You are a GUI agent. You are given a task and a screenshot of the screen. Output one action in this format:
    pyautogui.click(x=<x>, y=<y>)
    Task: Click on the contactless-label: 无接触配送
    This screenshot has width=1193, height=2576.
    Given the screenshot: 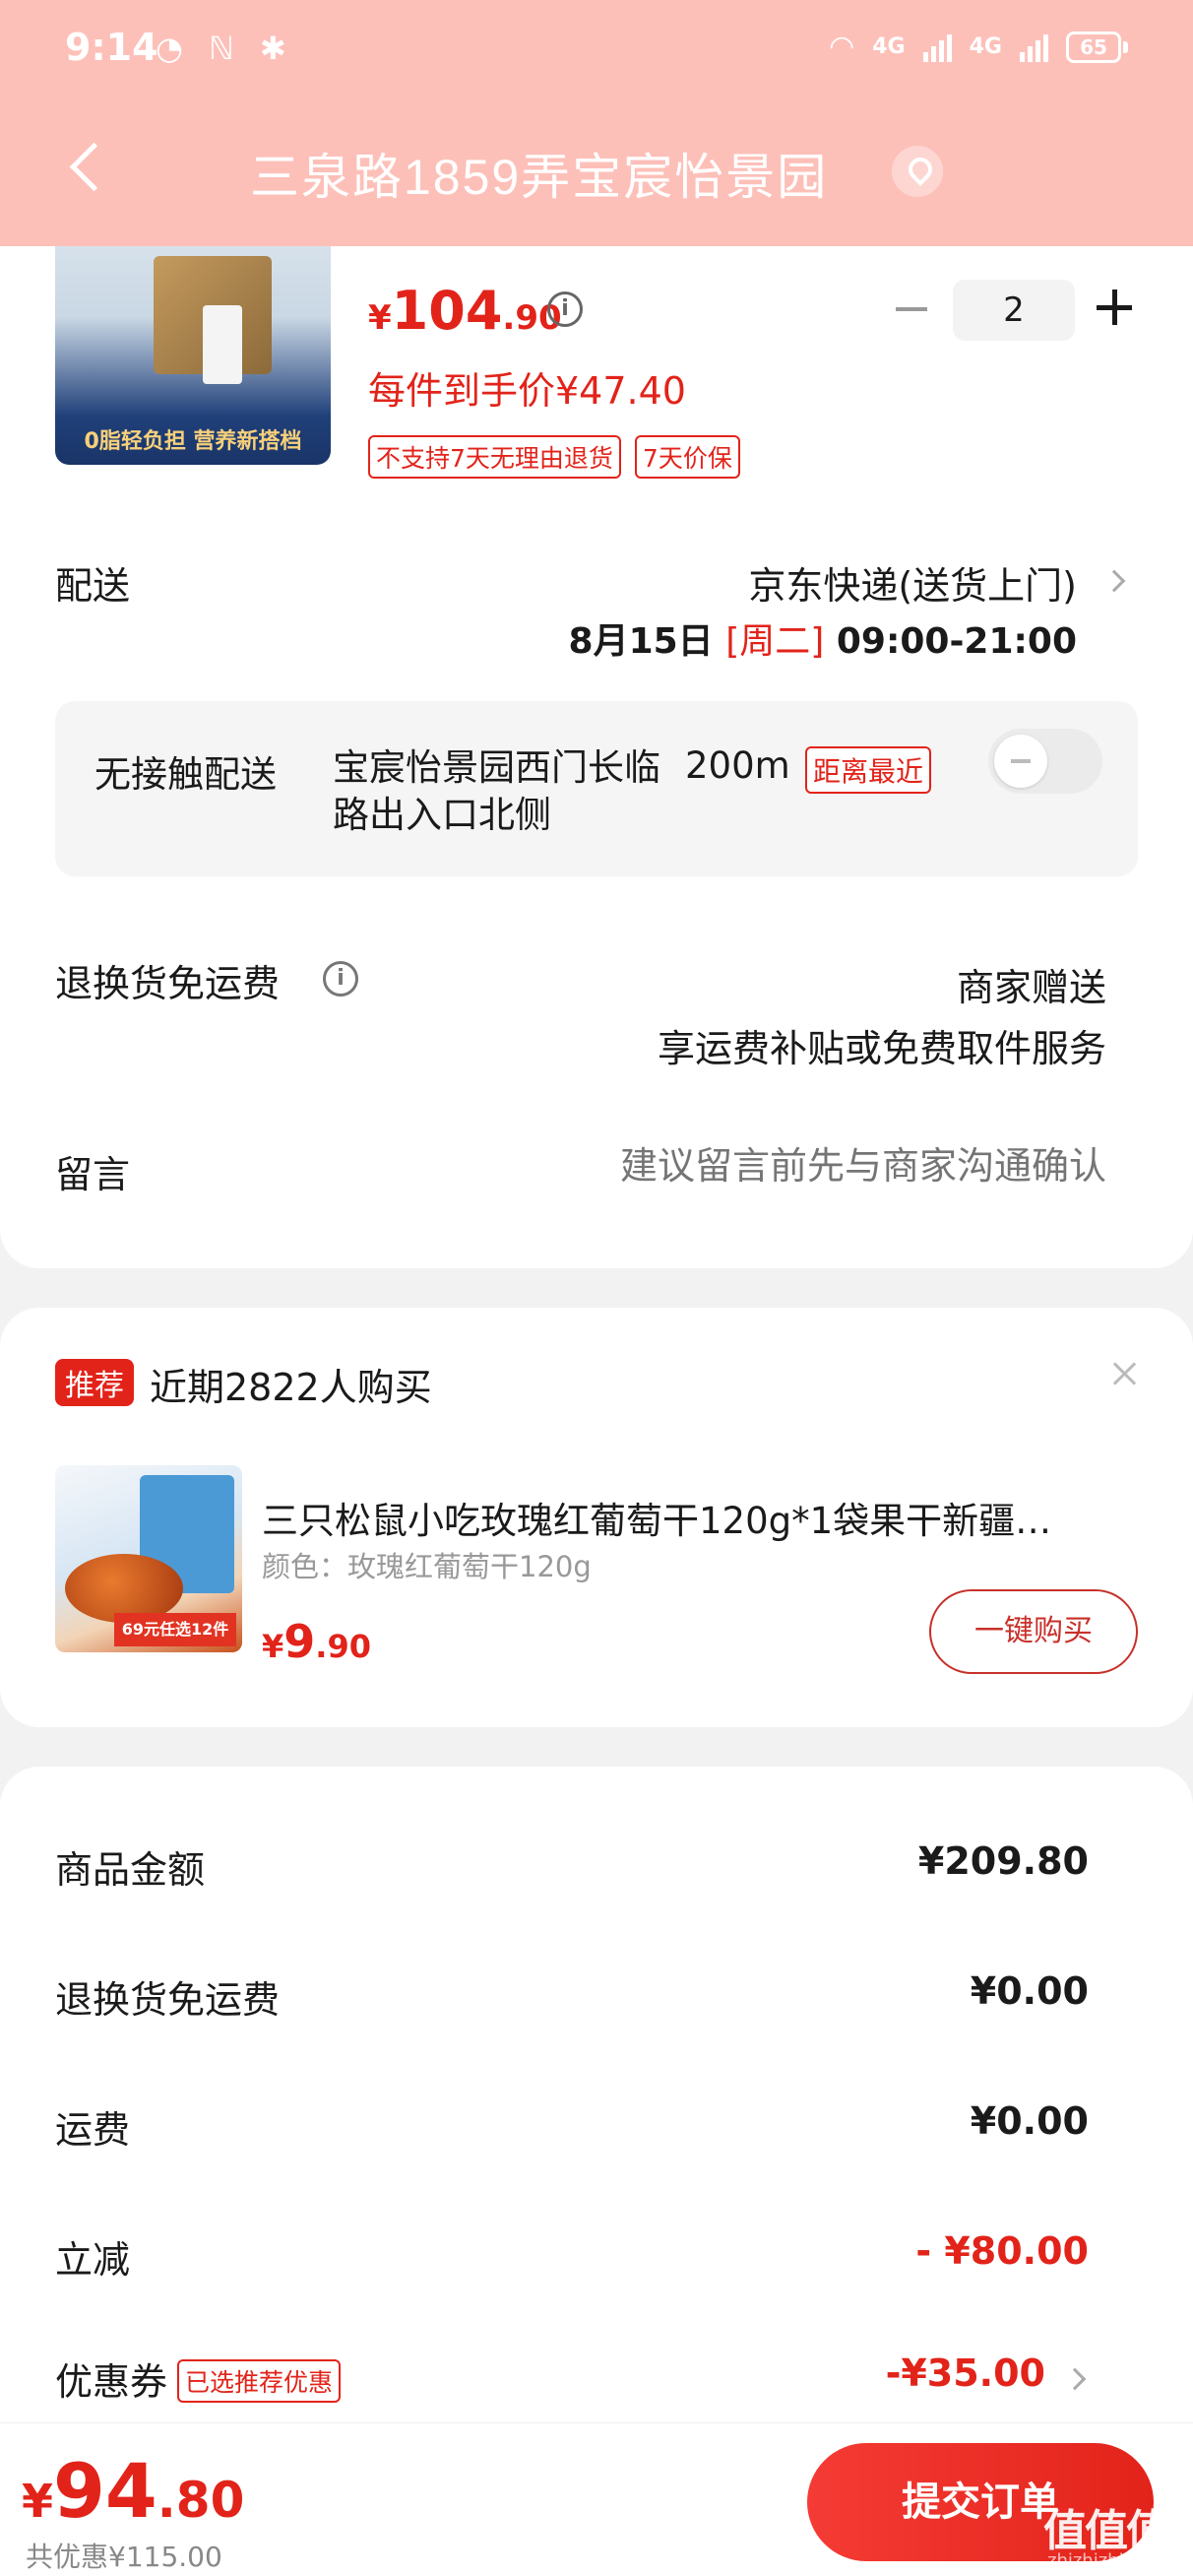 What is the action you would take?
    pyautogui.click(x=185, y=774)
    